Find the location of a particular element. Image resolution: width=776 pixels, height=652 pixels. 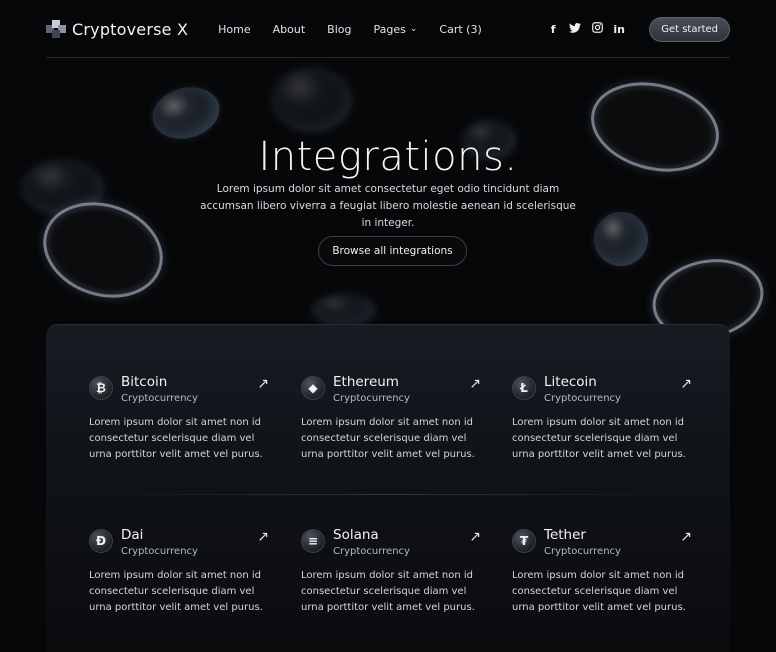

nav-link-label: Pages is located at coordinates (389, 29).